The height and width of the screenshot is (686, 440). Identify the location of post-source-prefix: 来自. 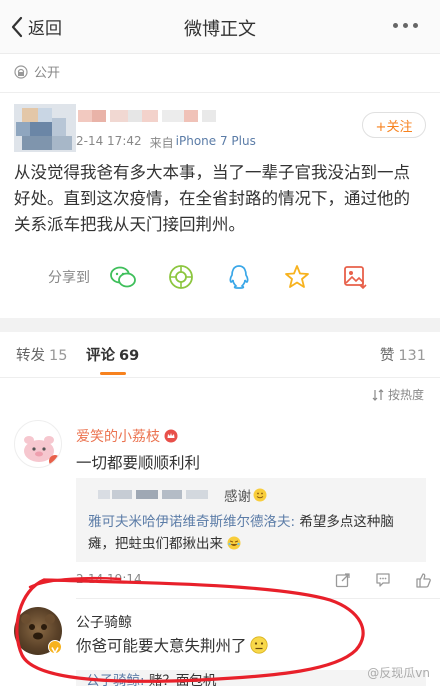
(161, 143).